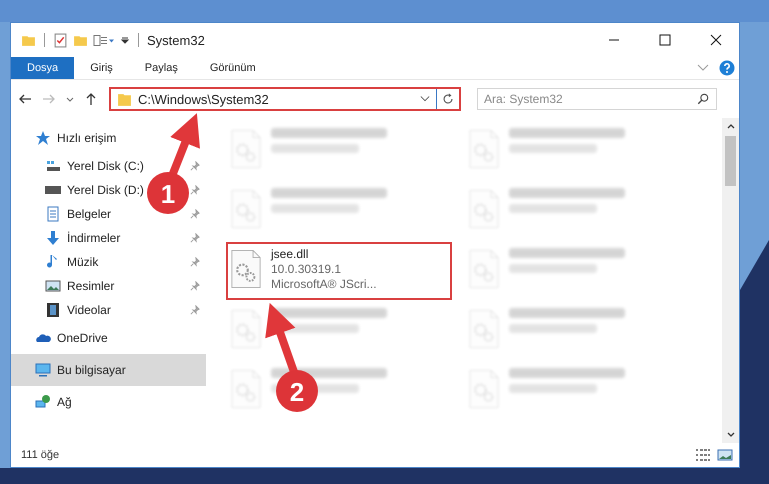  Describe the element at coordinates (42, 68) in the screenshot. I see `ribbon-tab: Dosya` at that location.